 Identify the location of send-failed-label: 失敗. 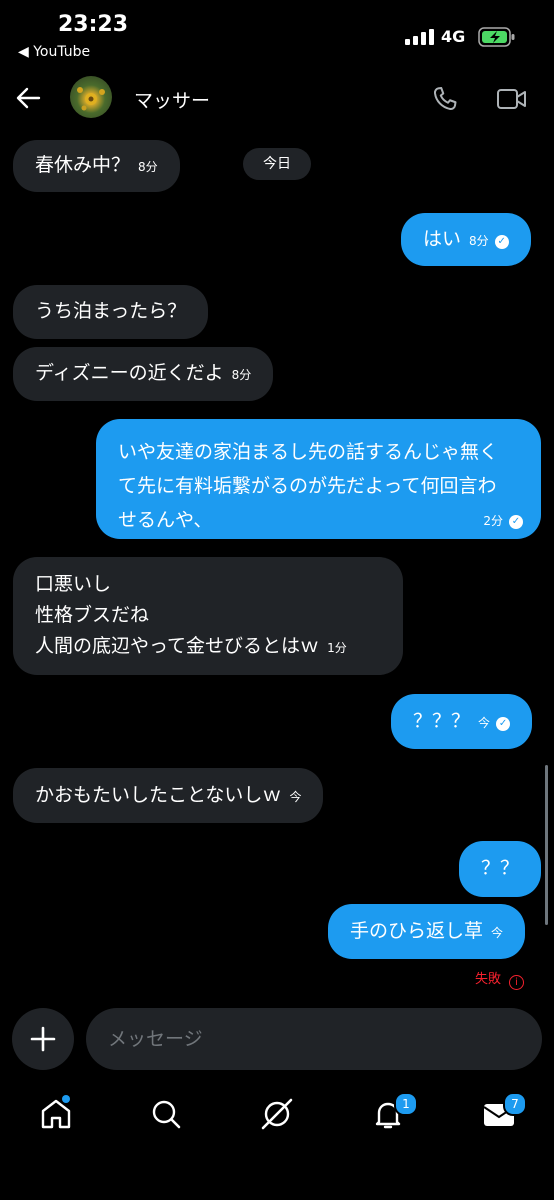
(487, 979).